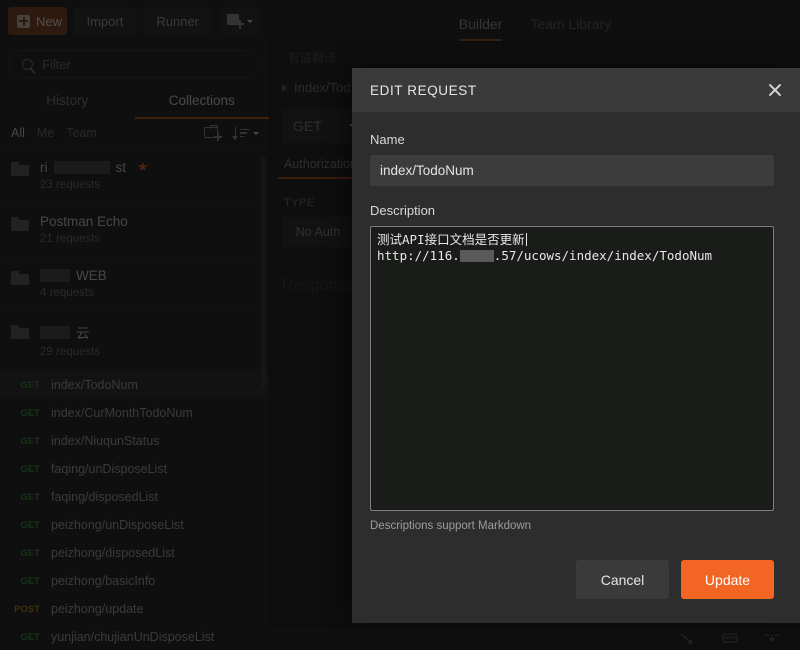  What do you see at coordinates (387, 139) in the screenshot?
I see `name-field-label: Name` at bounding box center [387, 139].